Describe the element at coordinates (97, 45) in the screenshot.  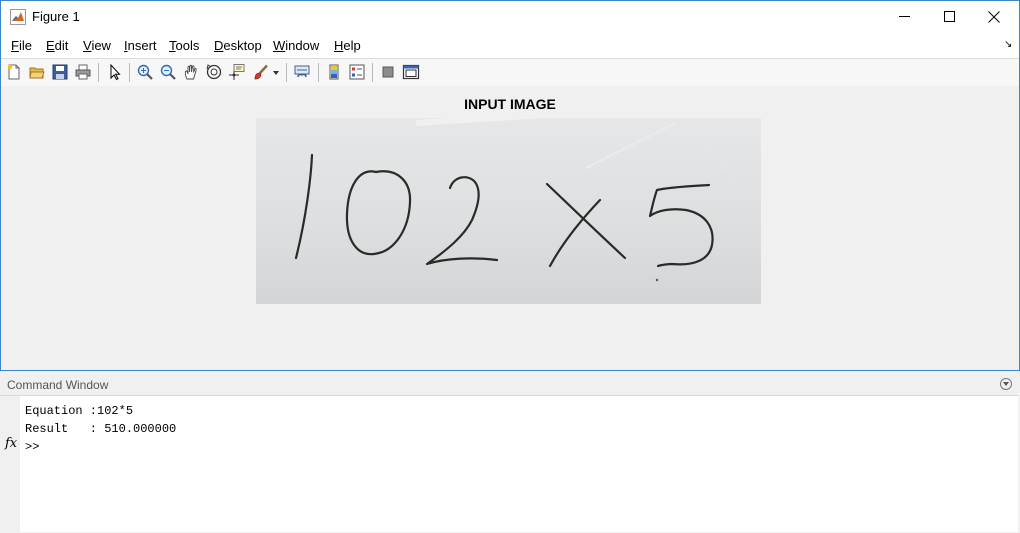
I see `menu-view: View` at that location.